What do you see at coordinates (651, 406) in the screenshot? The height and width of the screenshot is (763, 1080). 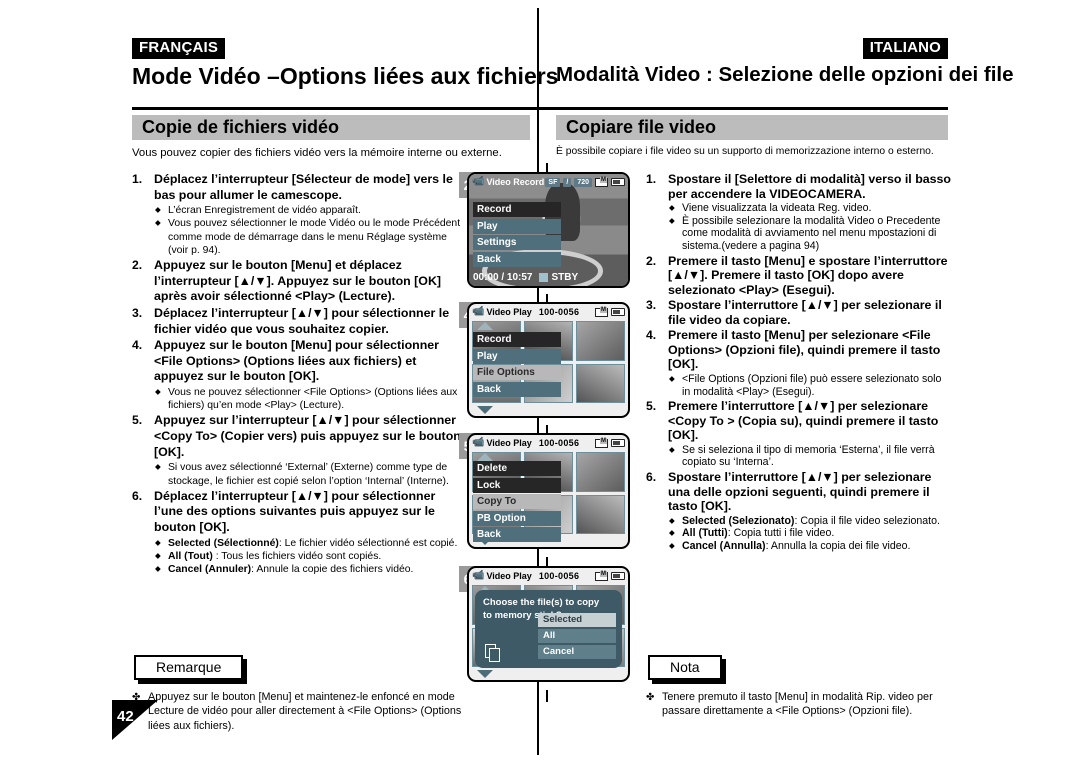 I see `step-number: 5.` at bounding box center [651, 406].